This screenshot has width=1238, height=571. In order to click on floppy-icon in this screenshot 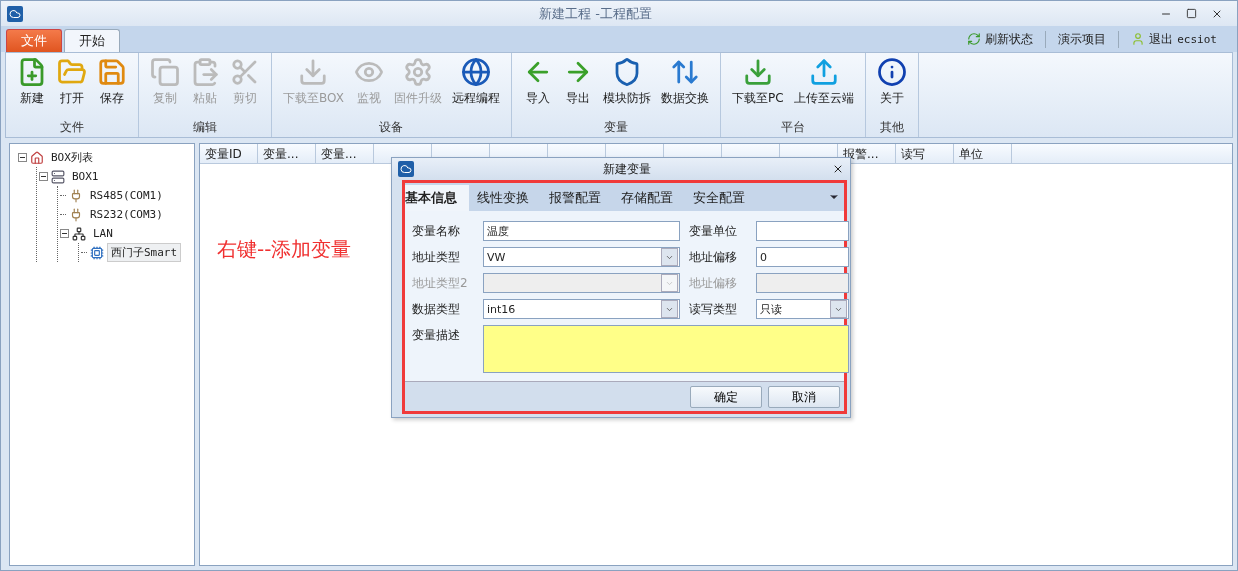, I will do `click(112, 72)`.